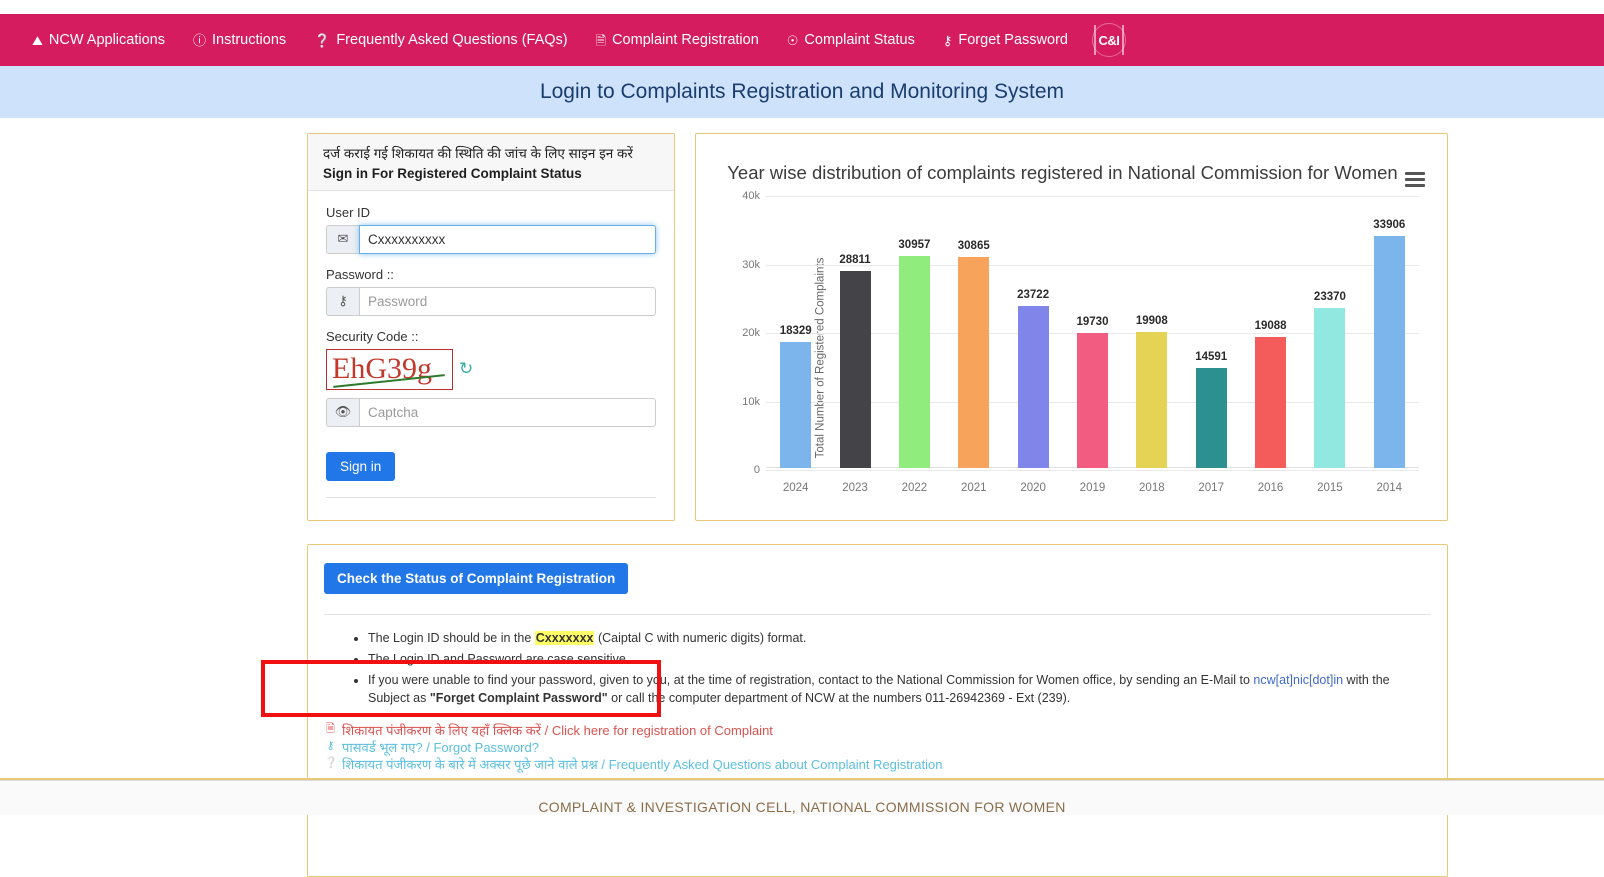 This screenshot has height=877, width=1604. I want to click on chart-x-tick-label: 2023, so click(854, 488).